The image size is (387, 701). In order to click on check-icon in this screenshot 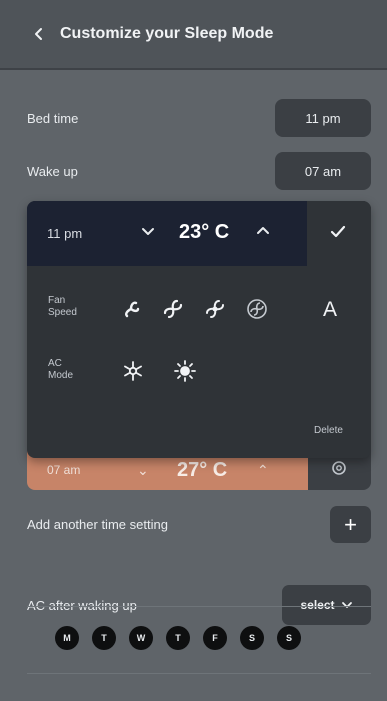, I will do `click(338, 232)`.